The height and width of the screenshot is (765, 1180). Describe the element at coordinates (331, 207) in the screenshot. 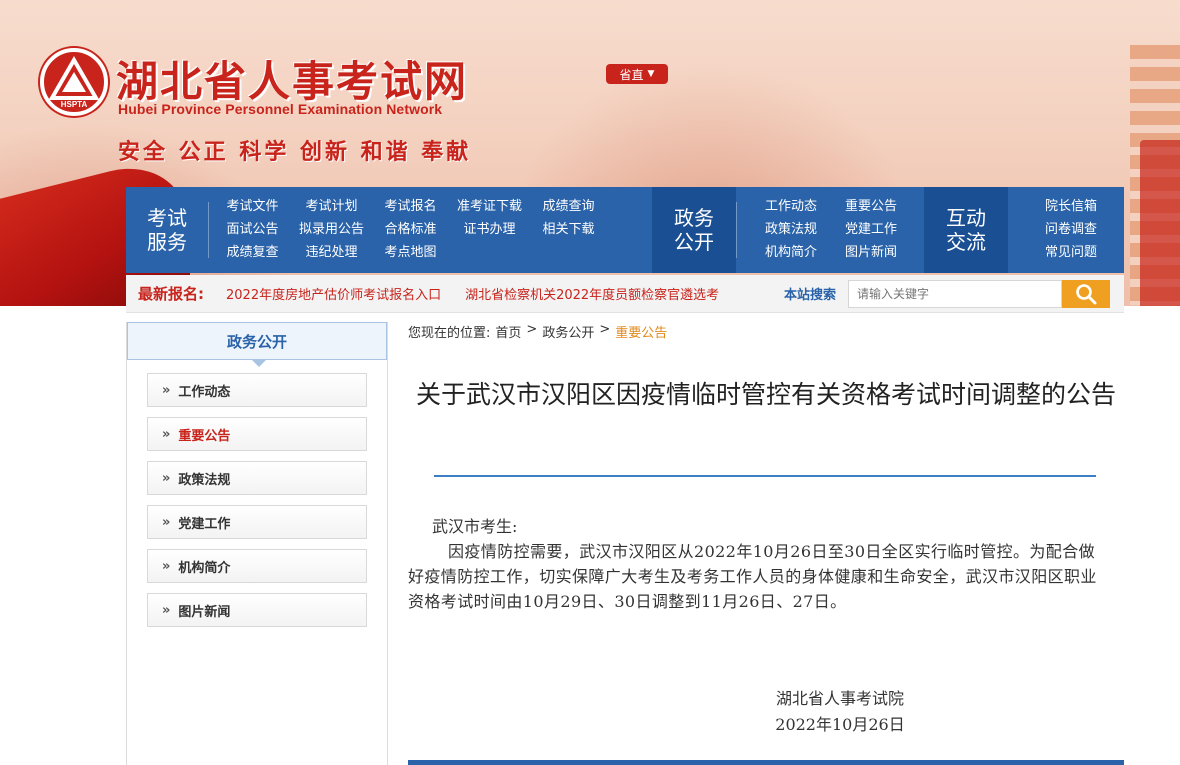

I see `nav-link: 考试计划` at that location.